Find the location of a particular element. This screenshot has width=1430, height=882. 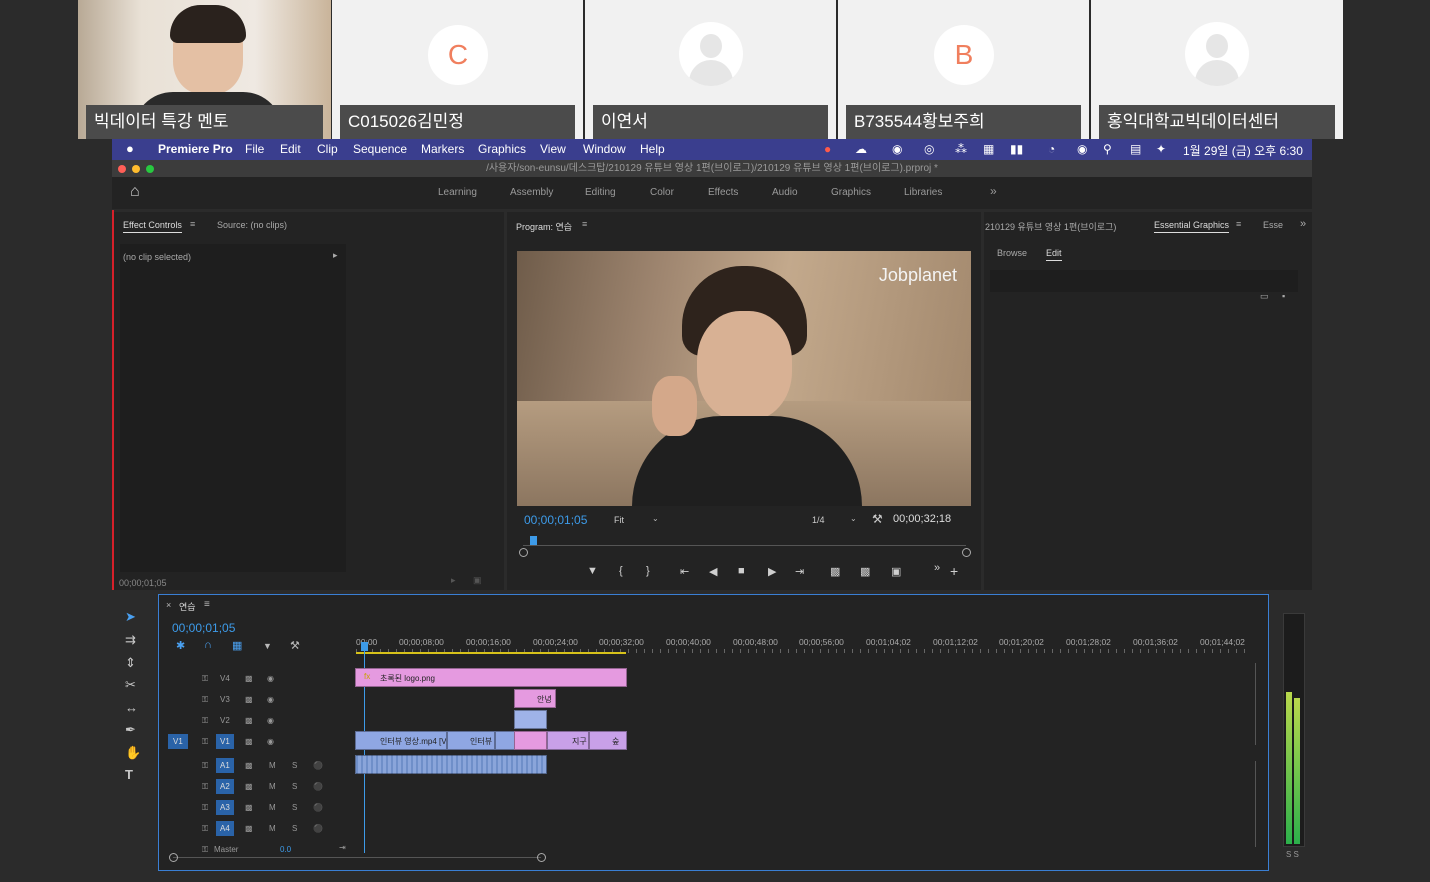

menu-markers: Markers is located at coordinates (442, 149).